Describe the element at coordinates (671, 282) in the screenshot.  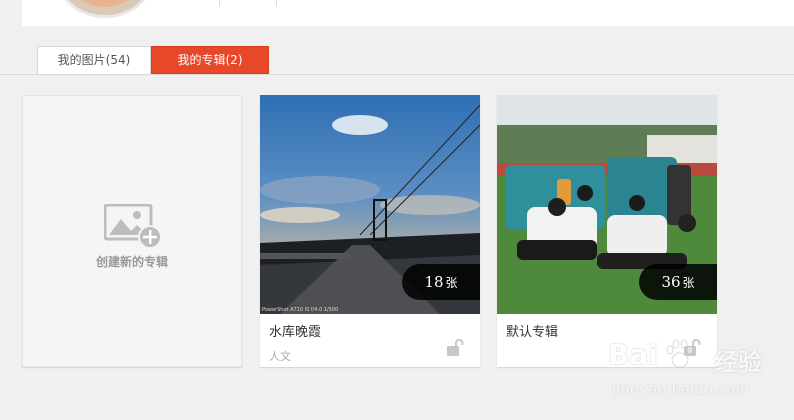
I see `photo-count: 36` at that location.